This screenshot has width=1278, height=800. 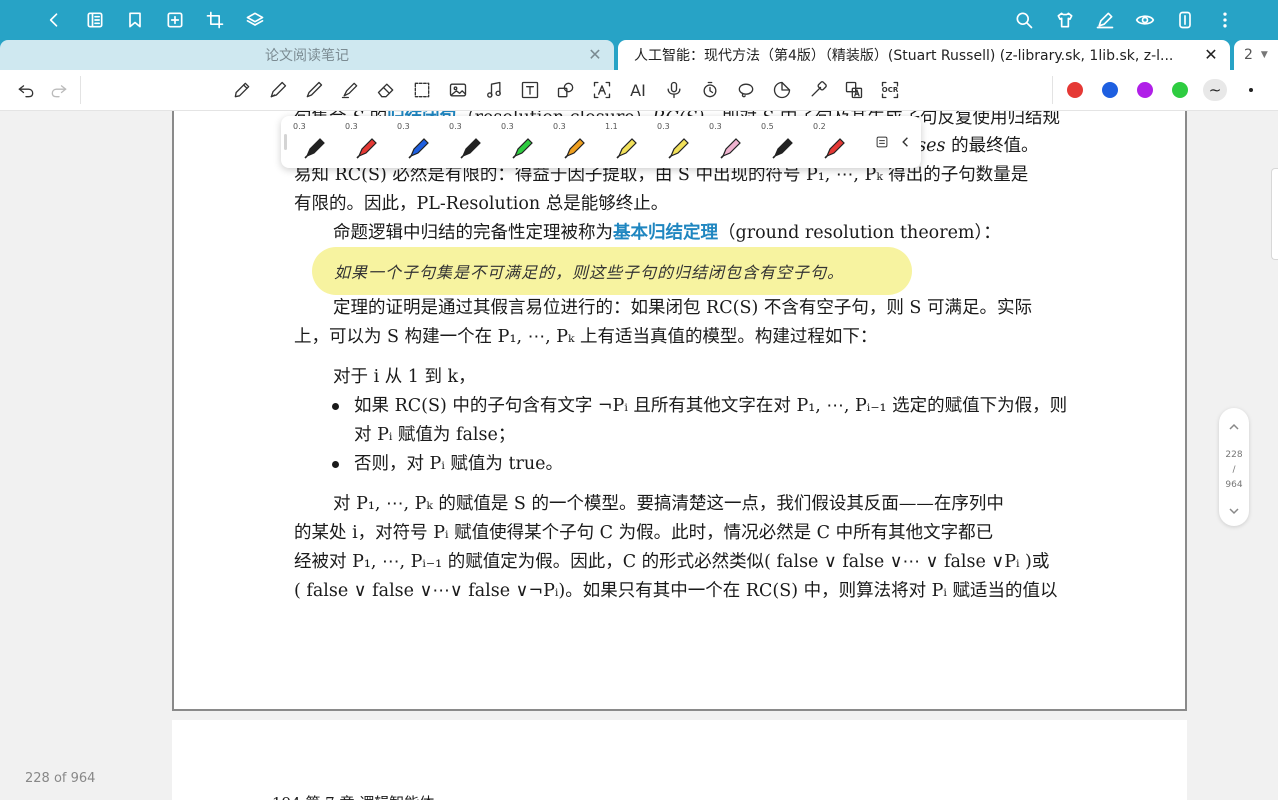 I want to click on tab-count-value: 2, so click(x=1248, y=55).